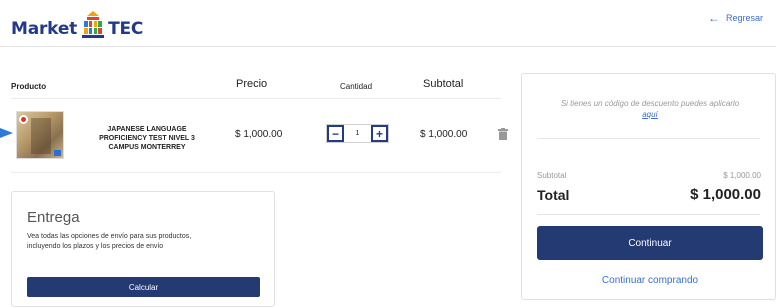 The height and width of the screenshot is (307, 776). Describe the element at coordinates (93, 24) in the screenshot. I see `logo-building-icon` at that location.